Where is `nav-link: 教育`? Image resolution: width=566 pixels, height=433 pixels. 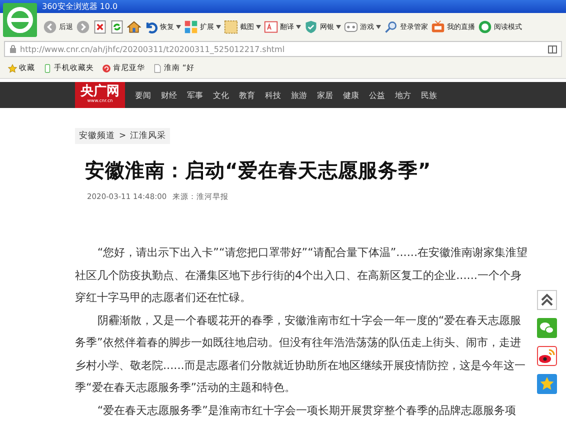
nav-link: 教育 is located at coordinates (247, 95).